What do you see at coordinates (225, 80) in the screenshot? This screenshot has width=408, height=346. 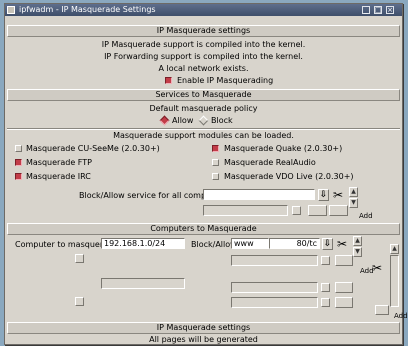 I see `enable-masquerading-label: Enable IP Masquerading` at bounding box center [225, 80].